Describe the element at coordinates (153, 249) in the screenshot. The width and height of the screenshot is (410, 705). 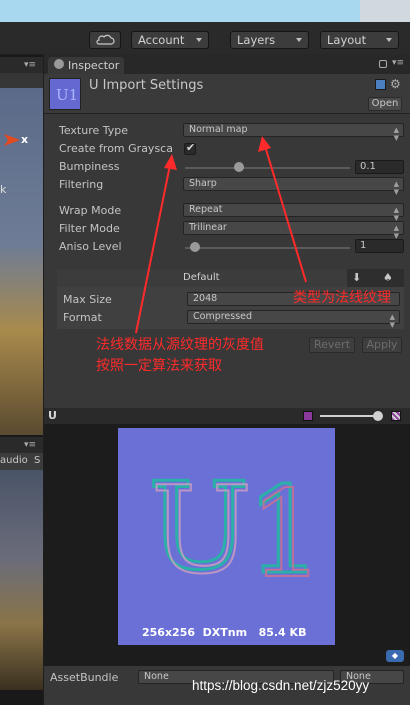
I see `arrow-to-grayscale` at that location.